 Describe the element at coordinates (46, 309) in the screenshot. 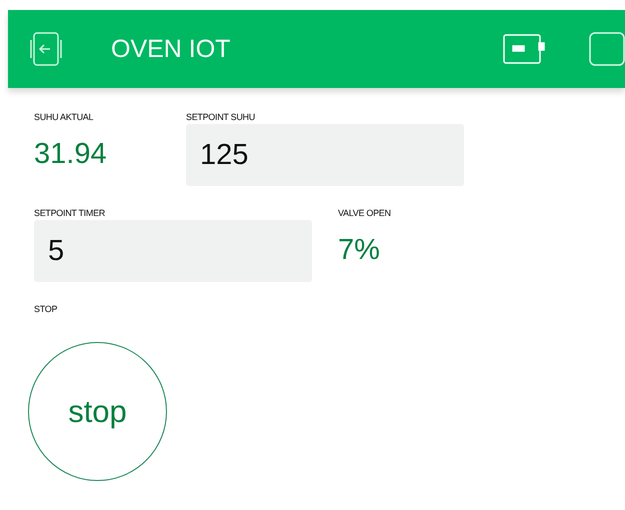

I see `widget-label: STOP` at that location.